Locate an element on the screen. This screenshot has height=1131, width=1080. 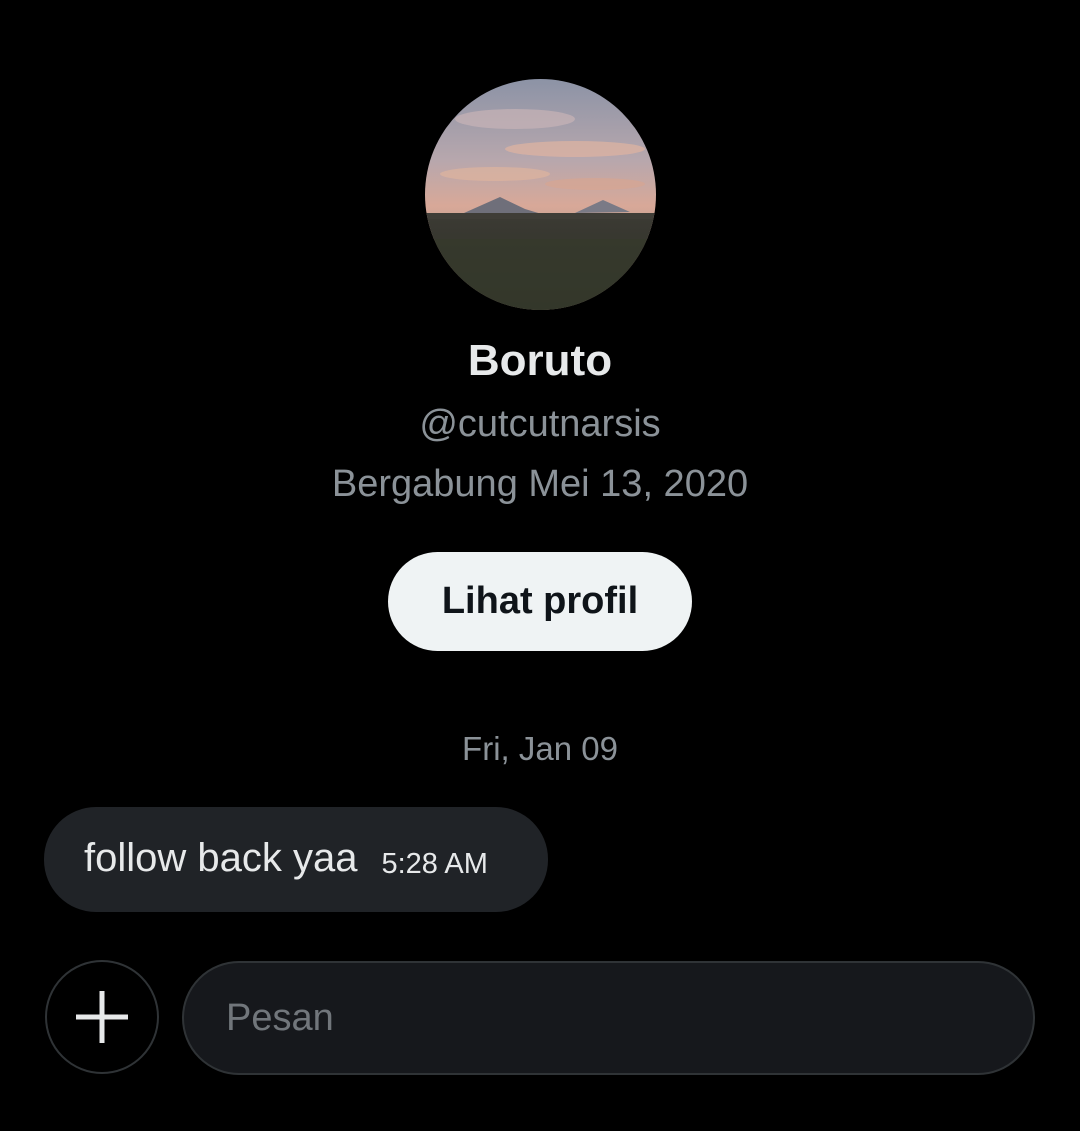
message-bubble: follow back yaa 5:28 AM is located at coordinates (296, 859).